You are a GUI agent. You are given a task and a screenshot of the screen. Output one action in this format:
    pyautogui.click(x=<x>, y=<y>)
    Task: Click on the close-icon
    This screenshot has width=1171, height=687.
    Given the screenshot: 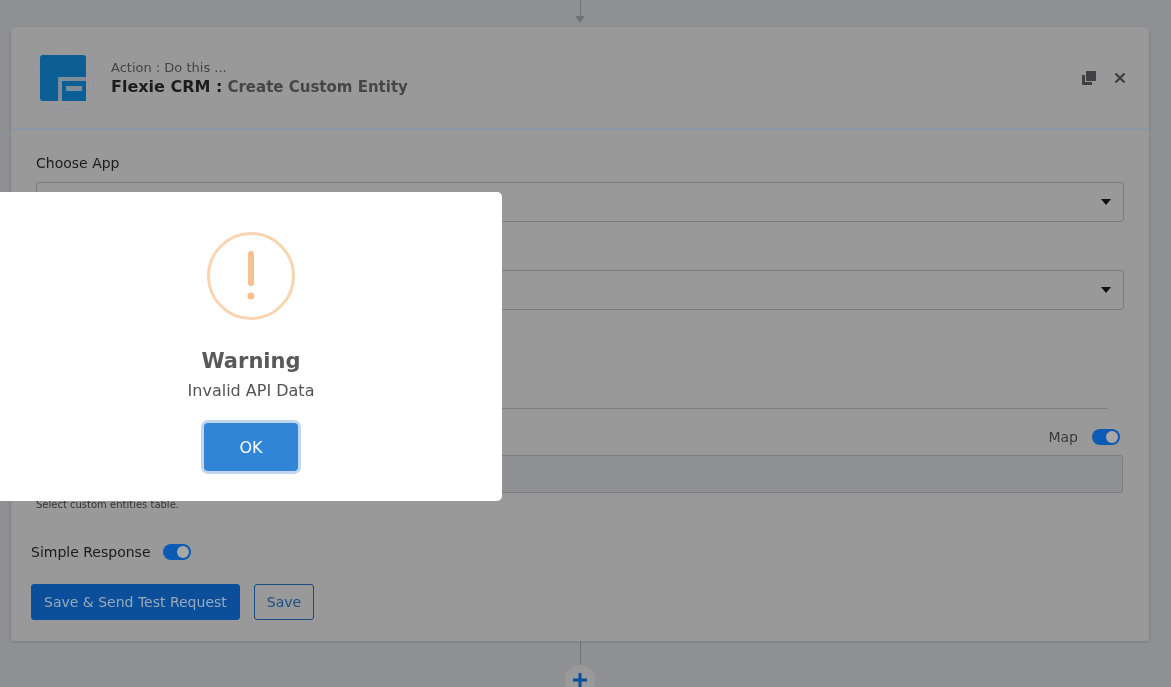 What is the action you would take?
    pyautogui.click(x=1120, y=77)
    